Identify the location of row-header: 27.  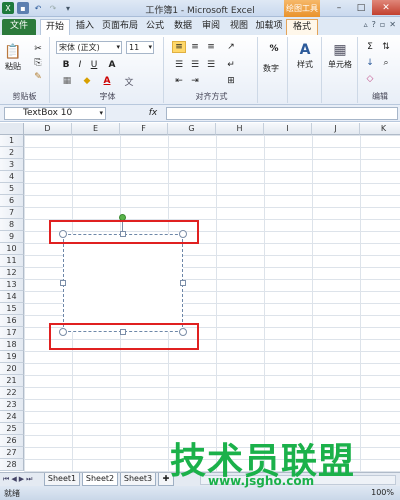
(12, 453).